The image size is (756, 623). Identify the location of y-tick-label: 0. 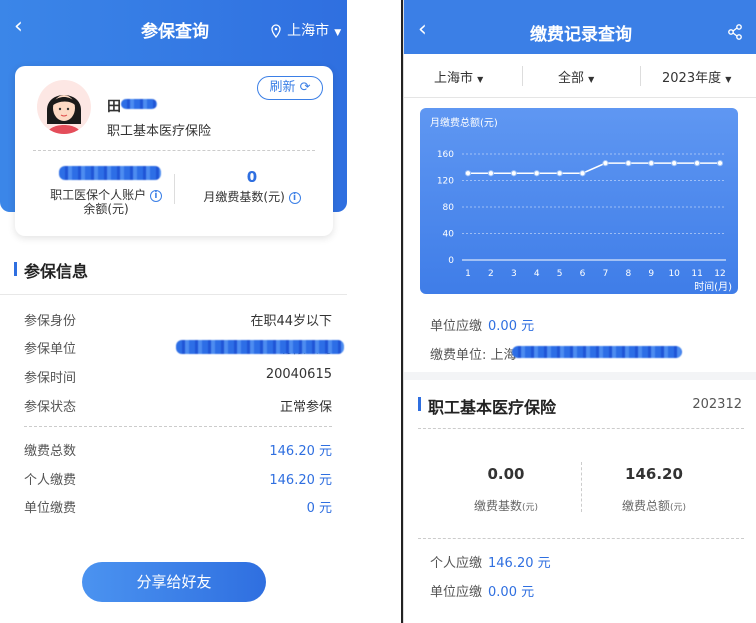
(451, 261).